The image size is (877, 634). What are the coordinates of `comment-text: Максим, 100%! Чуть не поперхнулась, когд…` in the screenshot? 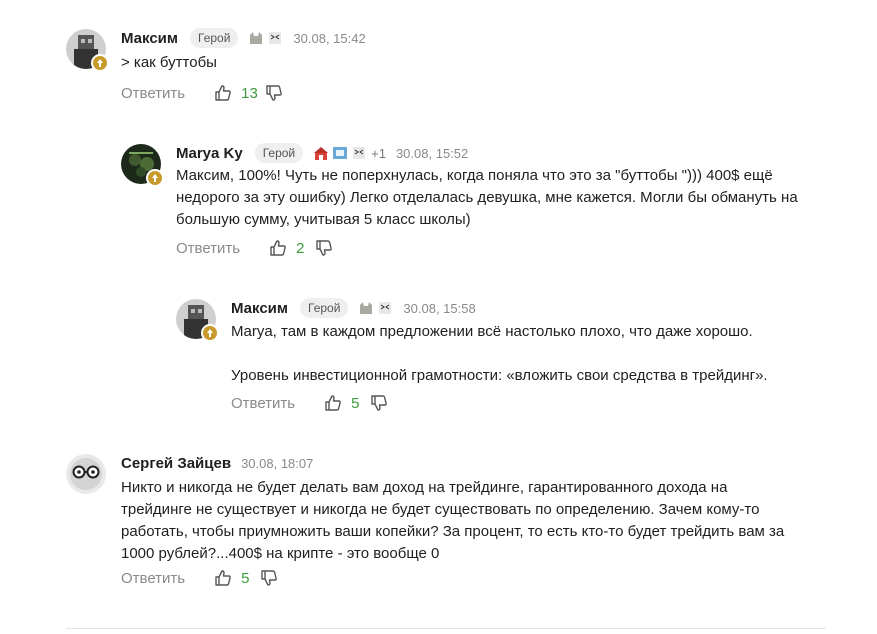 It's located at (487, 197).